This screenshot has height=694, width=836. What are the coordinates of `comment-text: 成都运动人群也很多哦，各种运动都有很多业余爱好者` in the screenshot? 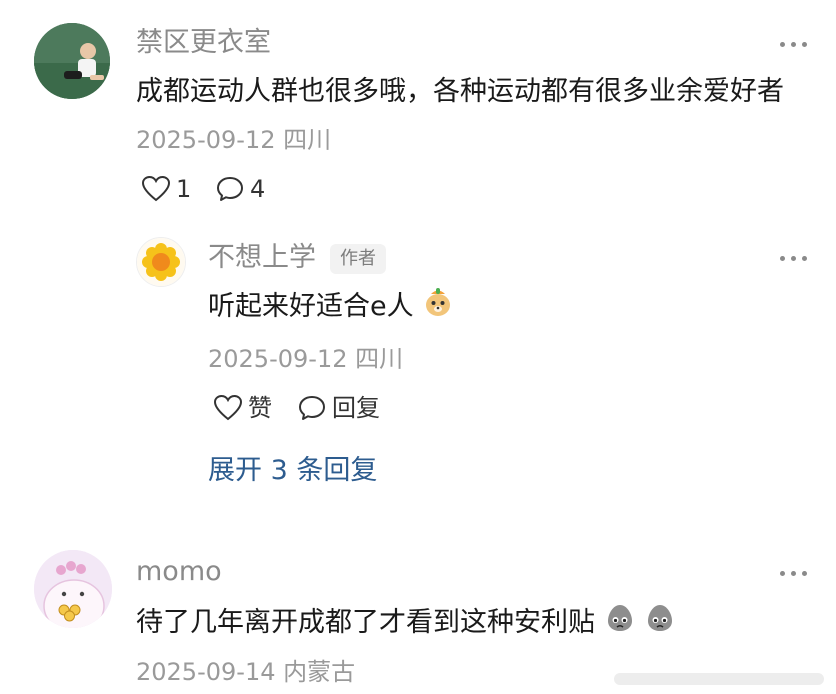 It's located at (460, 91).